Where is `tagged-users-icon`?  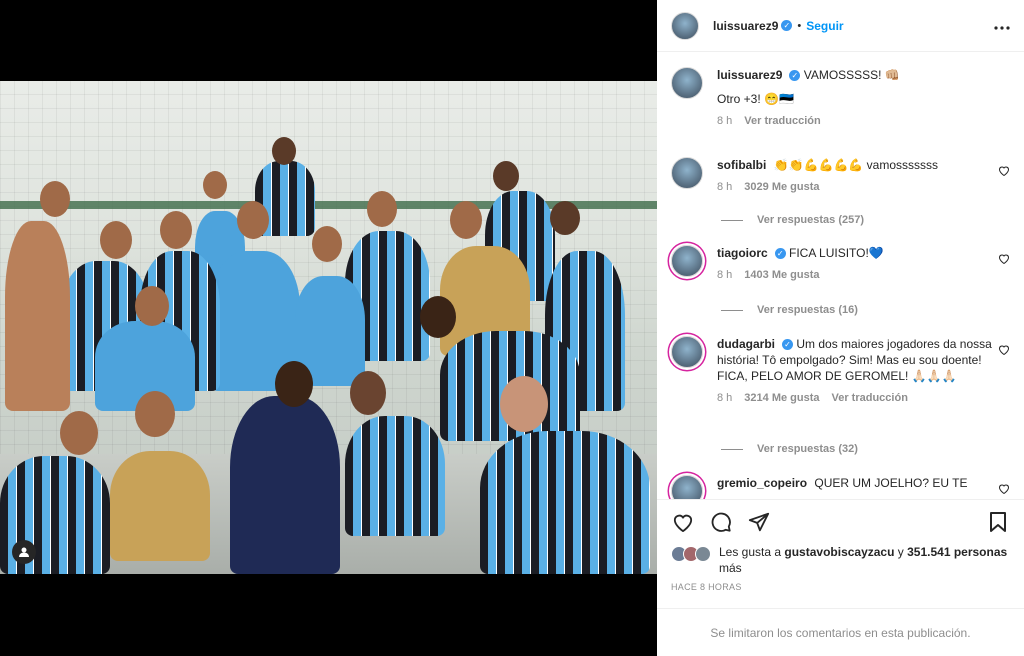
tagged-users-icon is located at coordinates (24, 552).